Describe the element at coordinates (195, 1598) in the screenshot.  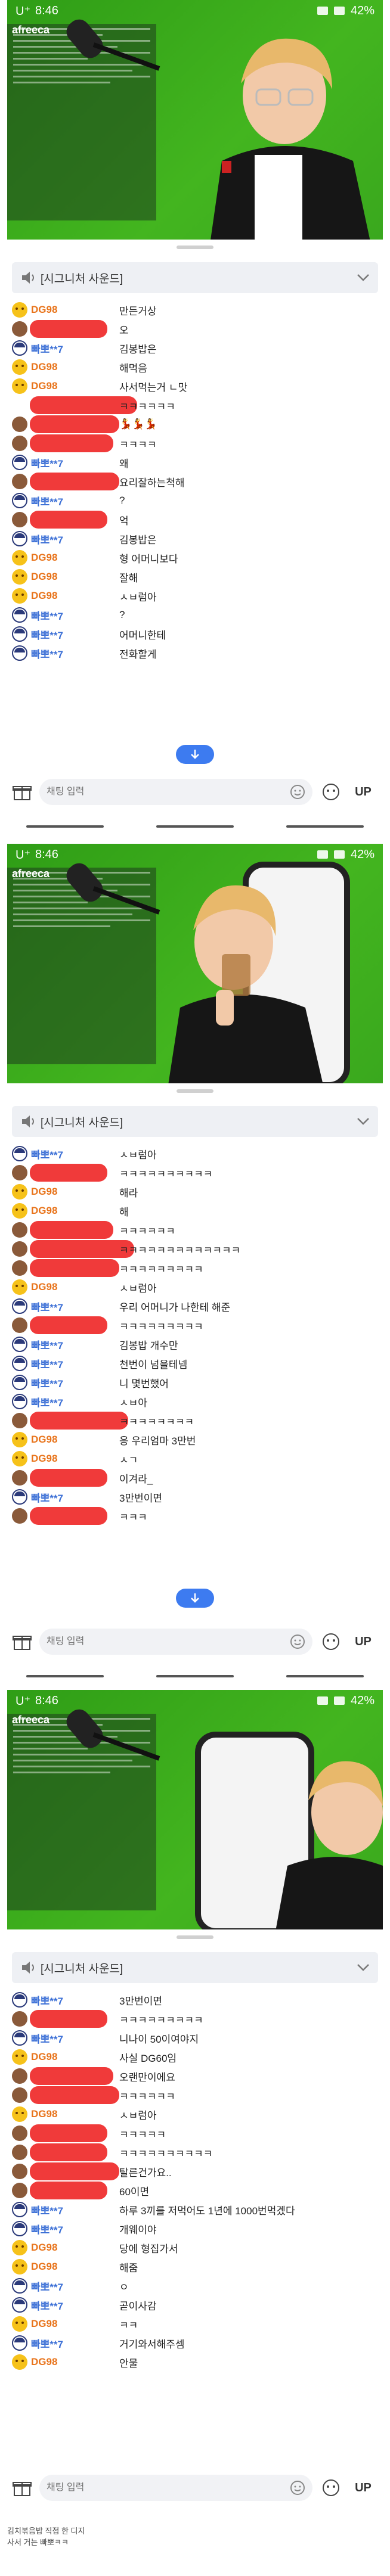
I see `scroll-down-button` at that location.